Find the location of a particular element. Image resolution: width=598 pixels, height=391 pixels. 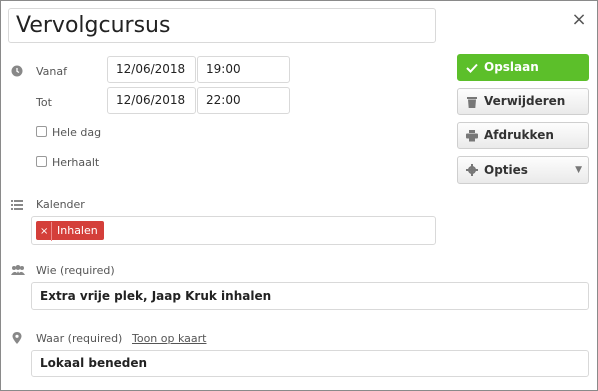

who-input: Extra vrije plek, Jaap Kruk inhalen is located at coordinates (310, 296).